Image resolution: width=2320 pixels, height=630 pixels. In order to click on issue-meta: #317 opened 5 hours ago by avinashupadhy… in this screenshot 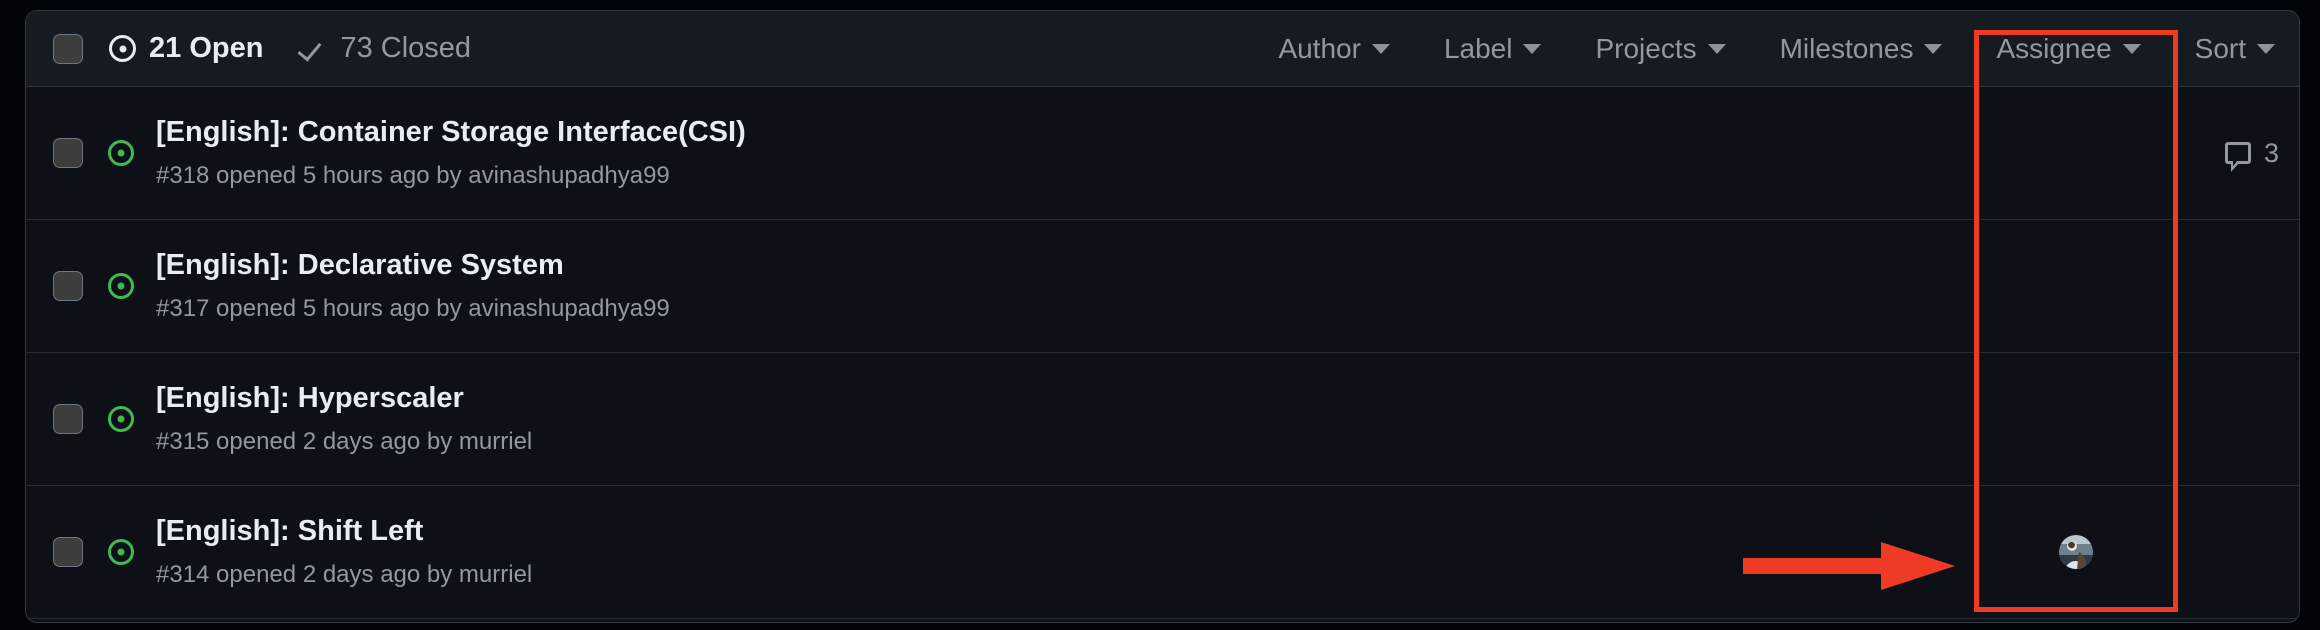, I will do `click(413, 309)`.